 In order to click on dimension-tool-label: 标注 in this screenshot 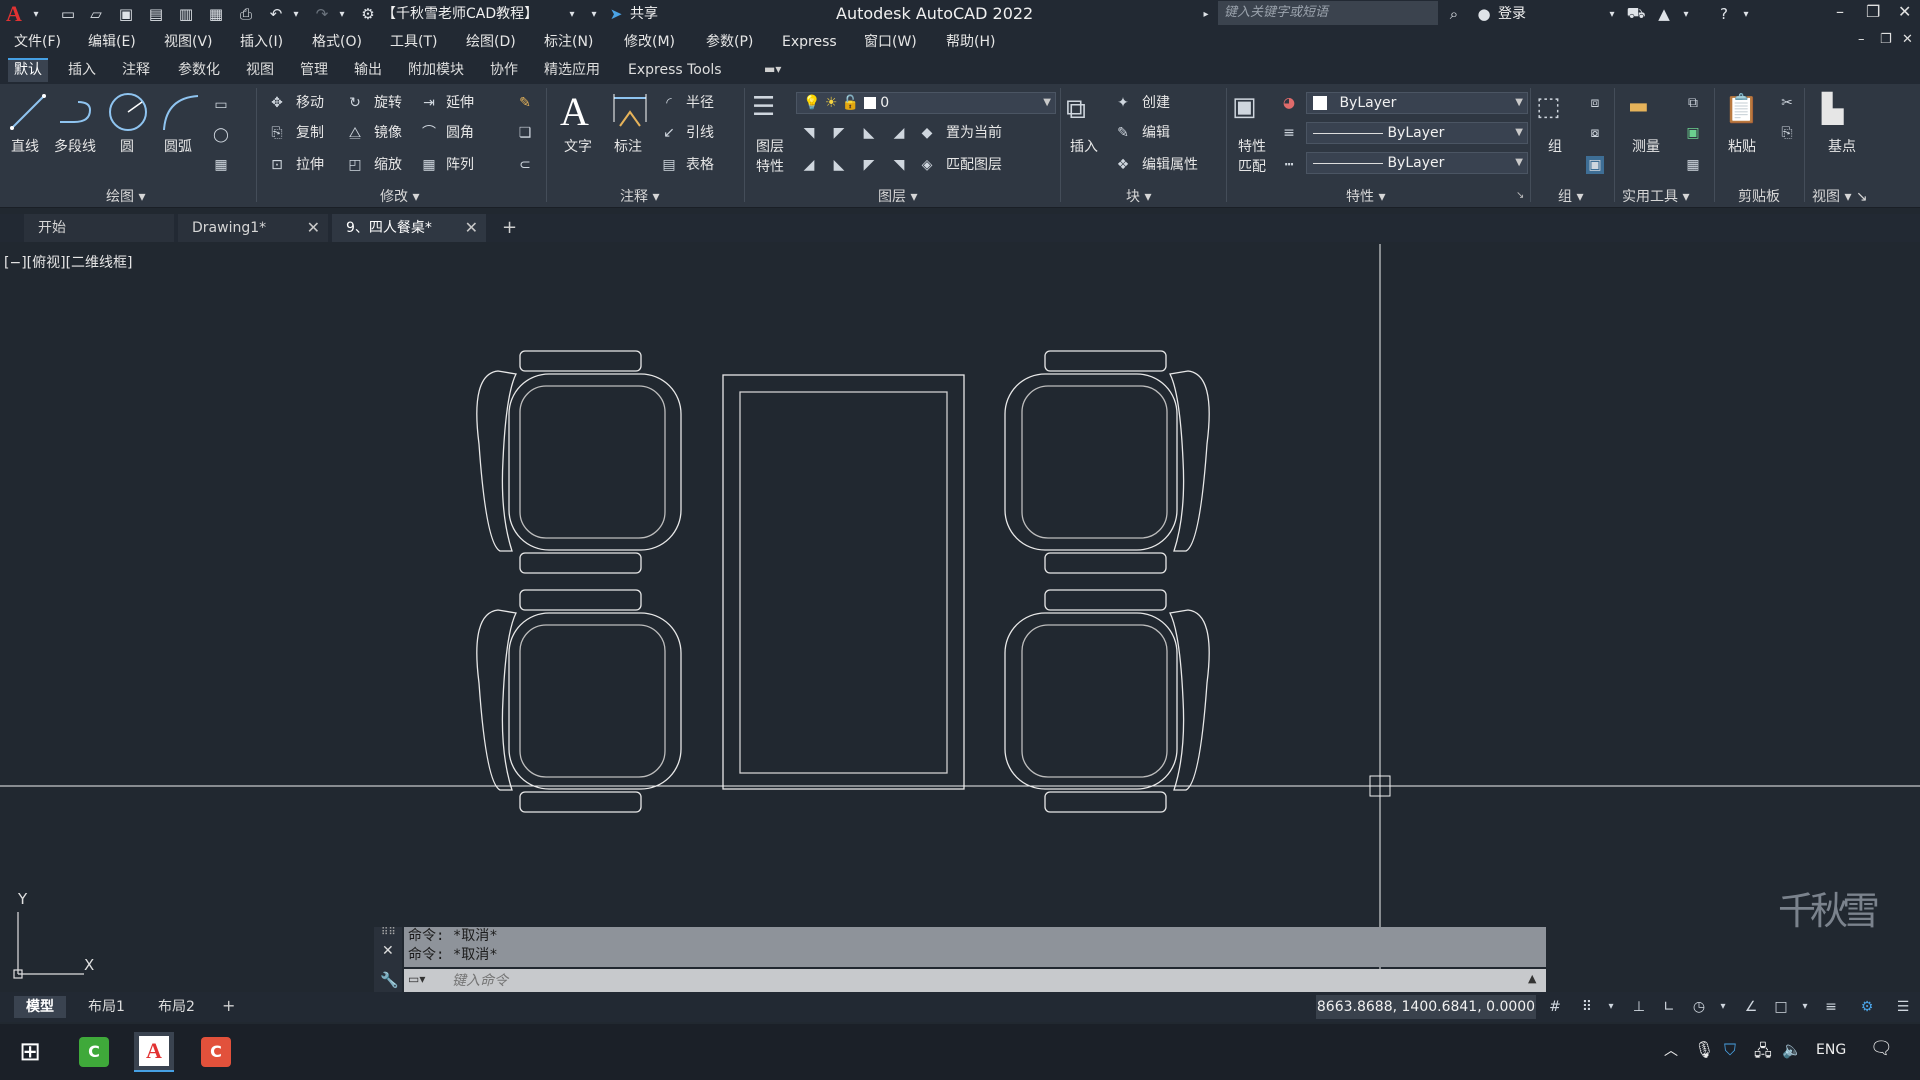, I will do `click(628, 147)`.